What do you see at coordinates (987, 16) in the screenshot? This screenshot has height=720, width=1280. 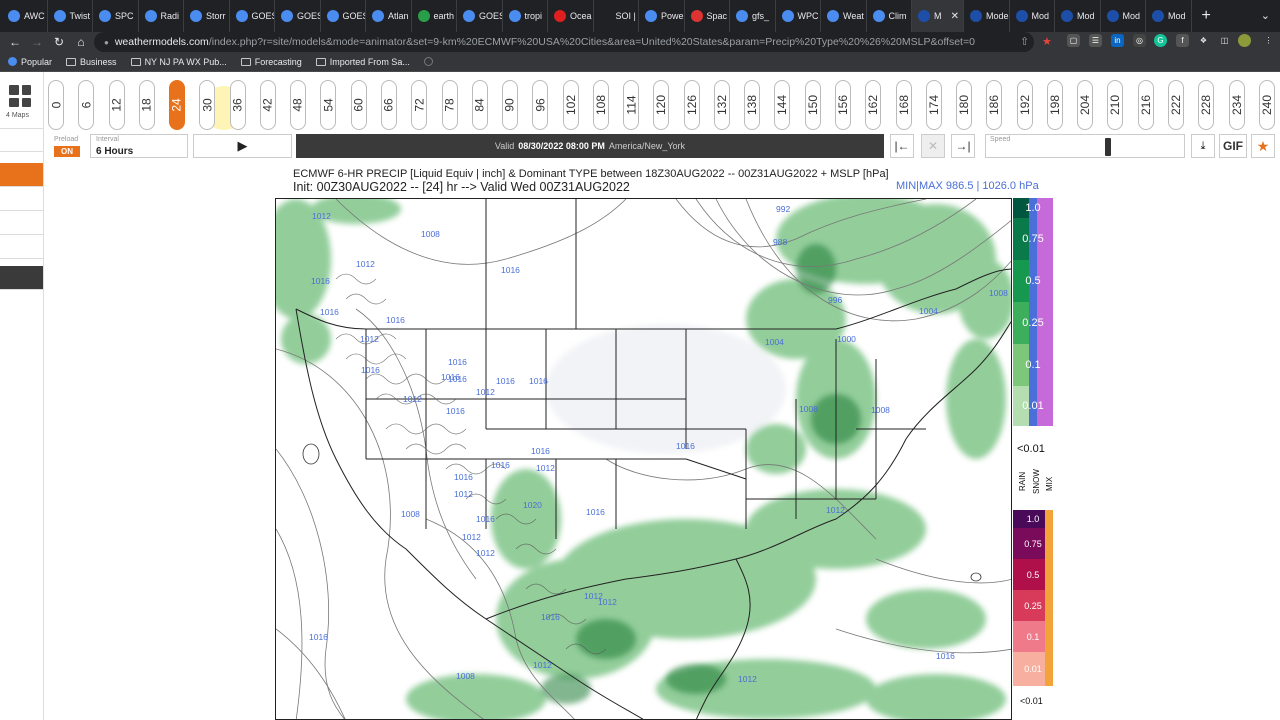 I see `browser-tab: Mode` at bounding box center [987, 16].